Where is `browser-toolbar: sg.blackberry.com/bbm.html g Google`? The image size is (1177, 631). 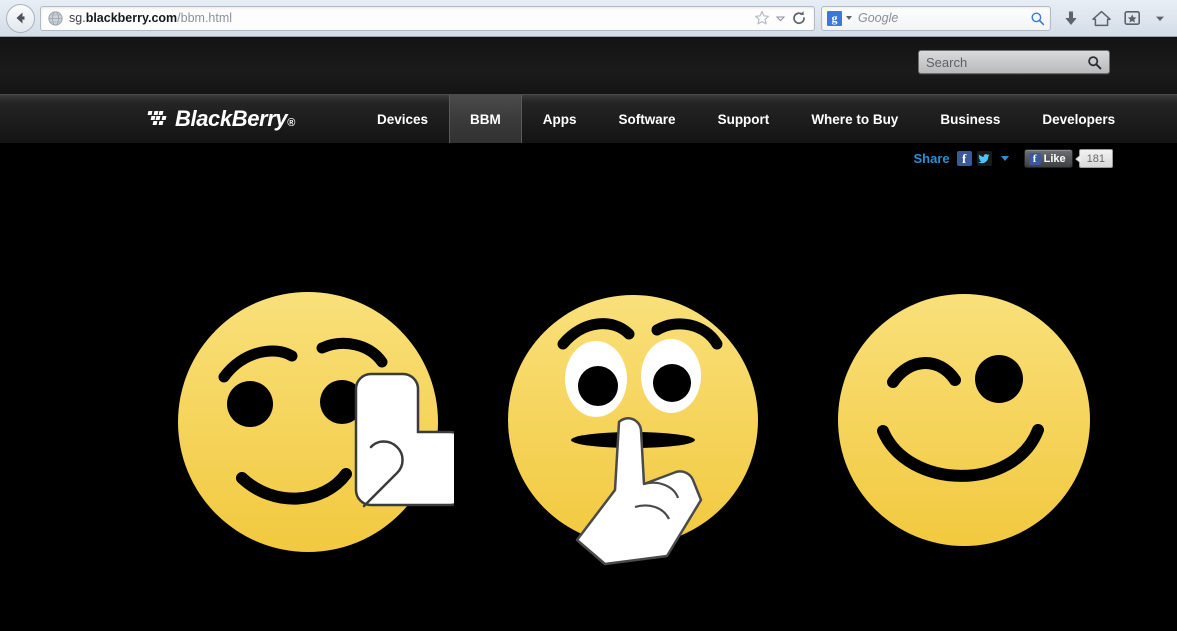 browser-toolbar: sg.blackberry.com/bbm.html g Google is located at coordinates (588, 18).